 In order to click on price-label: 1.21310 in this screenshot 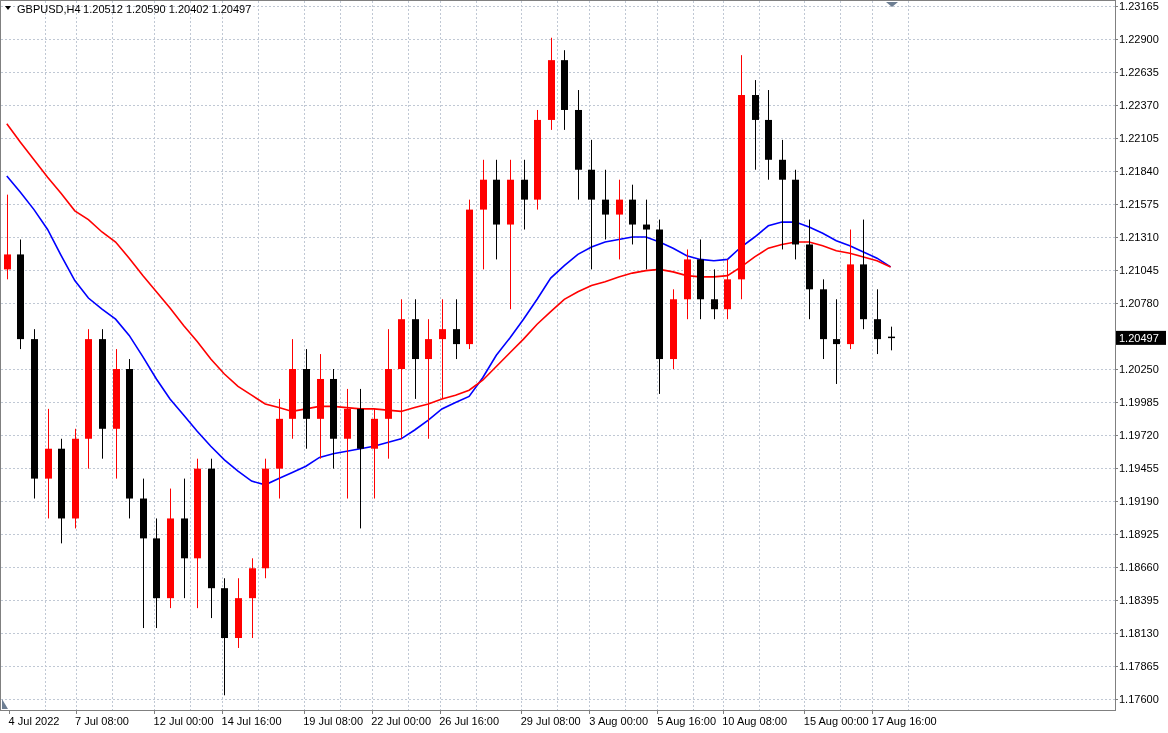, I will do `click(1139, 237)`.